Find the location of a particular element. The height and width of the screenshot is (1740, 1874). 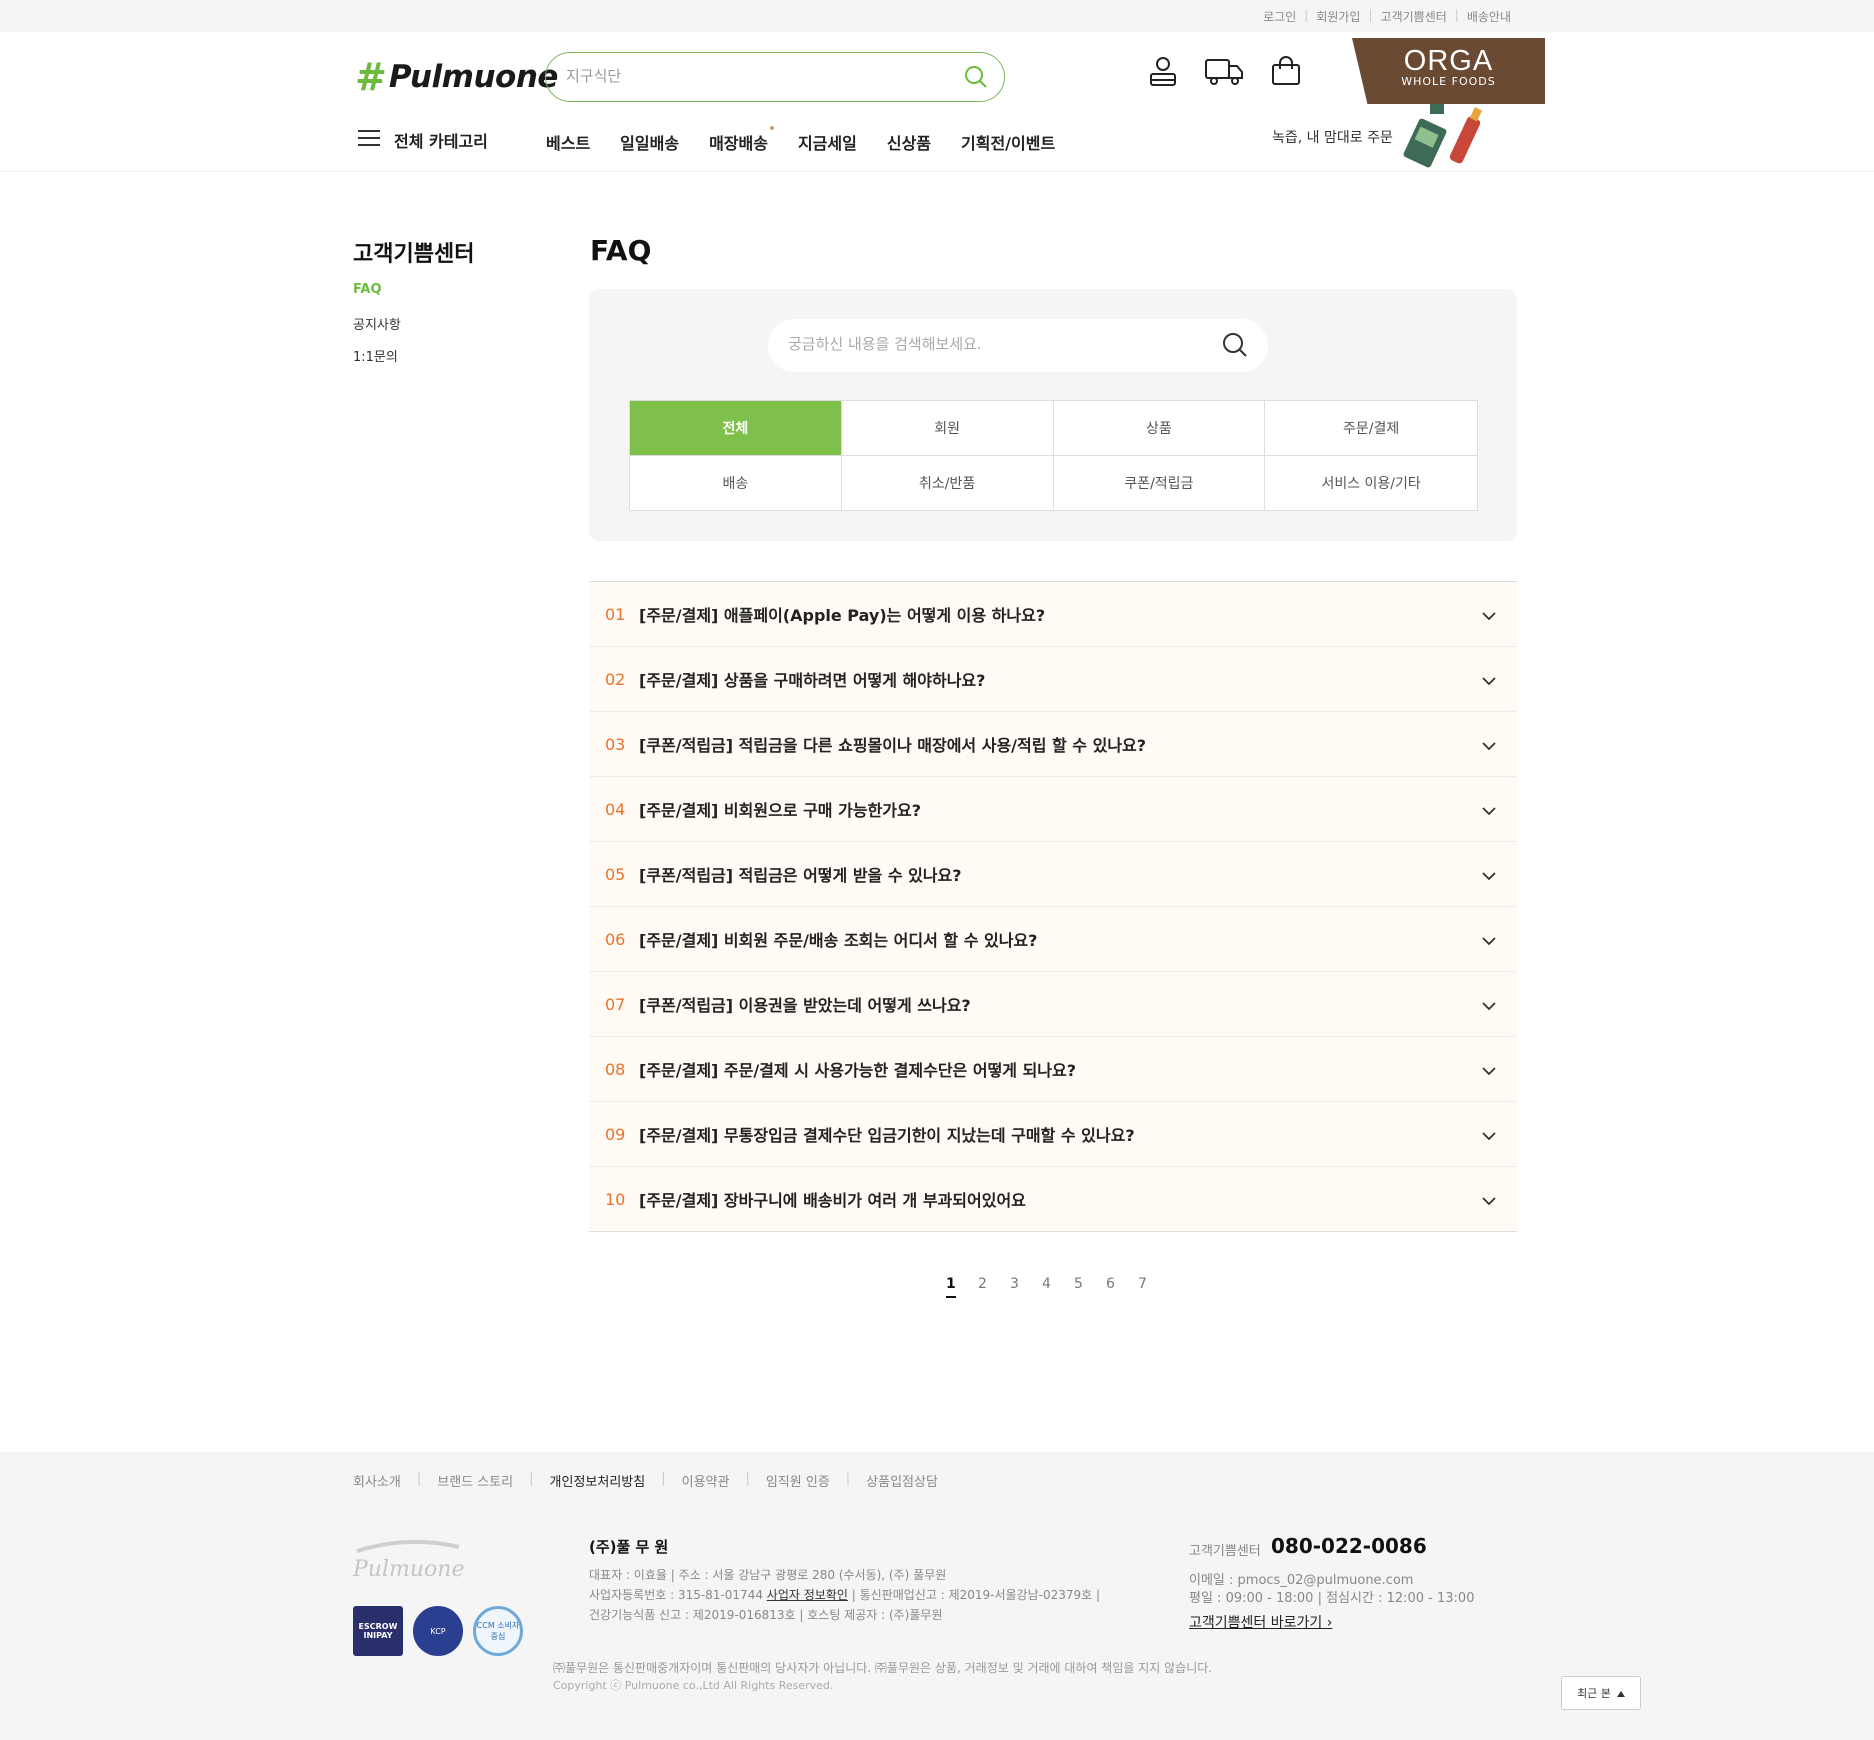

nav-item-sale: 지금세일 is located at coordinates (827, 142).